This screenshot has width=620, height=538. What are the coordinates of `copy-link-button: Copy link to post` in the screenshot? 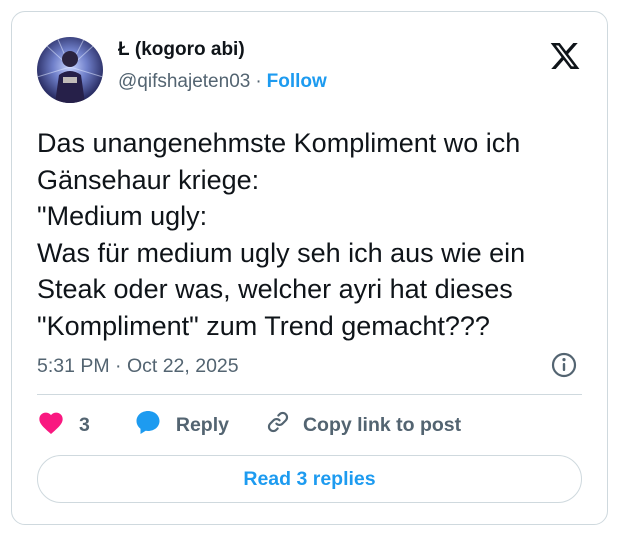 It's located at (363, 425).